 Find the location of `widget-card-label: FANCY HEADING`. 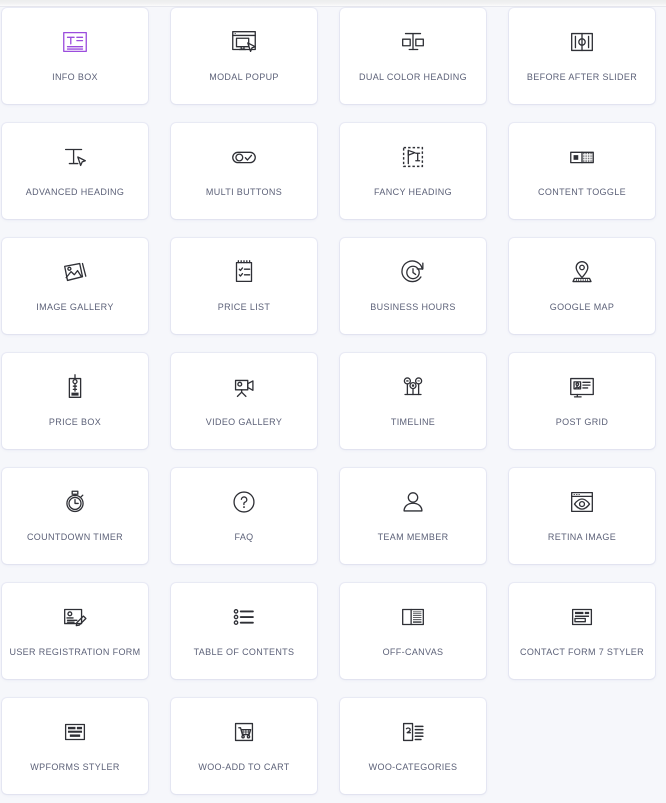

widget-card-label: FANCY HEADING is located at coordinates (413, 192).